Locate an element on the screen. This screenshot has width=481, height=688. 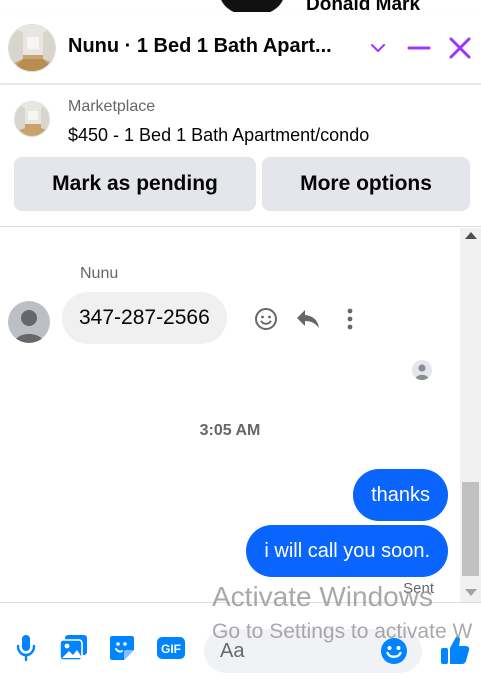
outgoing-message-bubble: thanks is located at coordinates (400, 495).